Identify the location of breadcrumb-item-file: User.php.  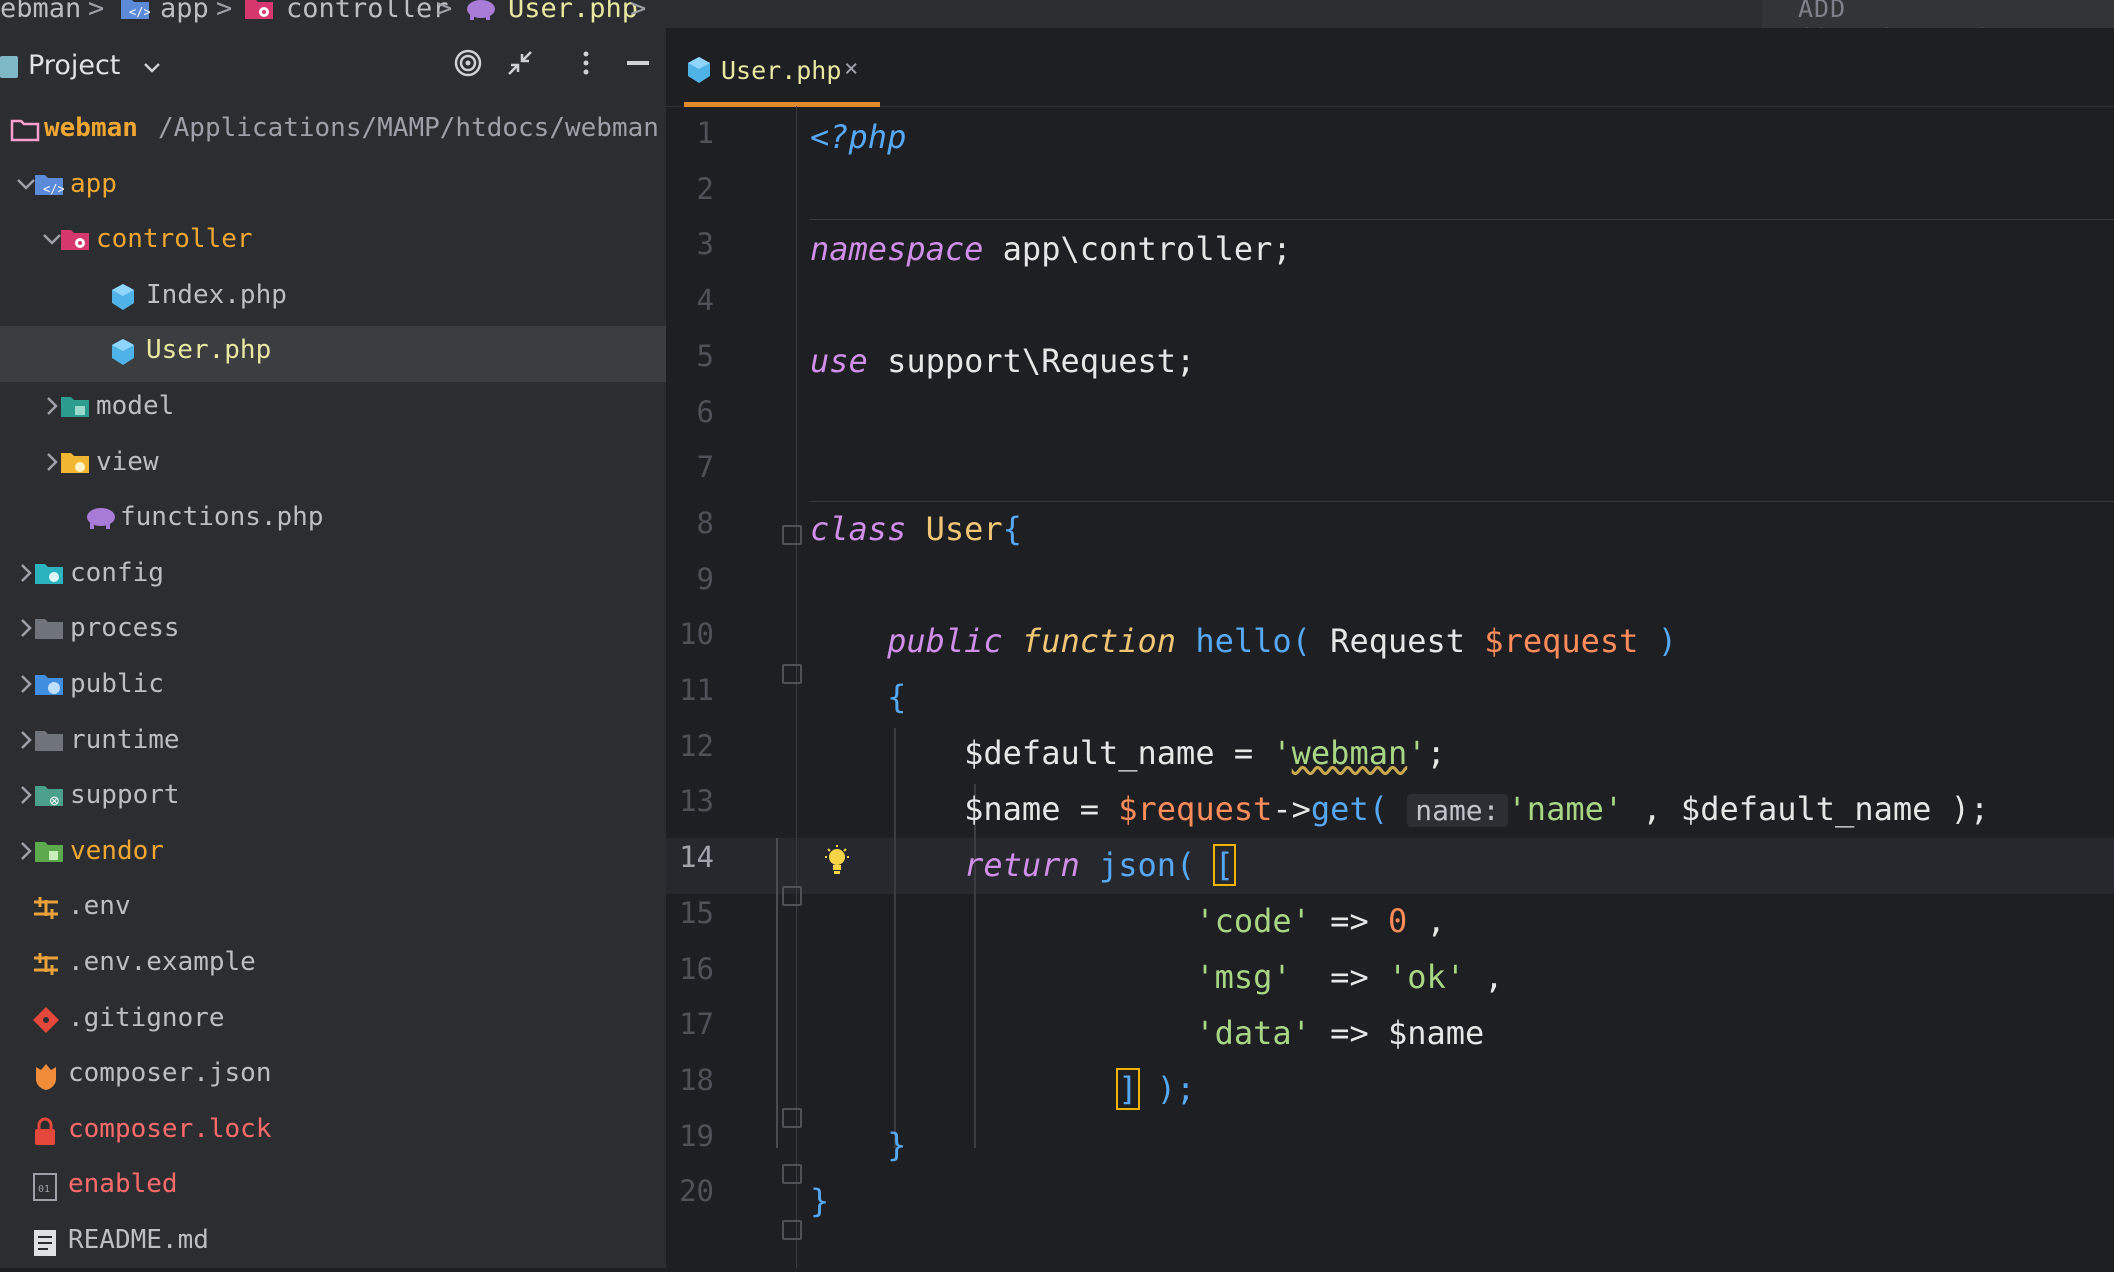
(573, 12).